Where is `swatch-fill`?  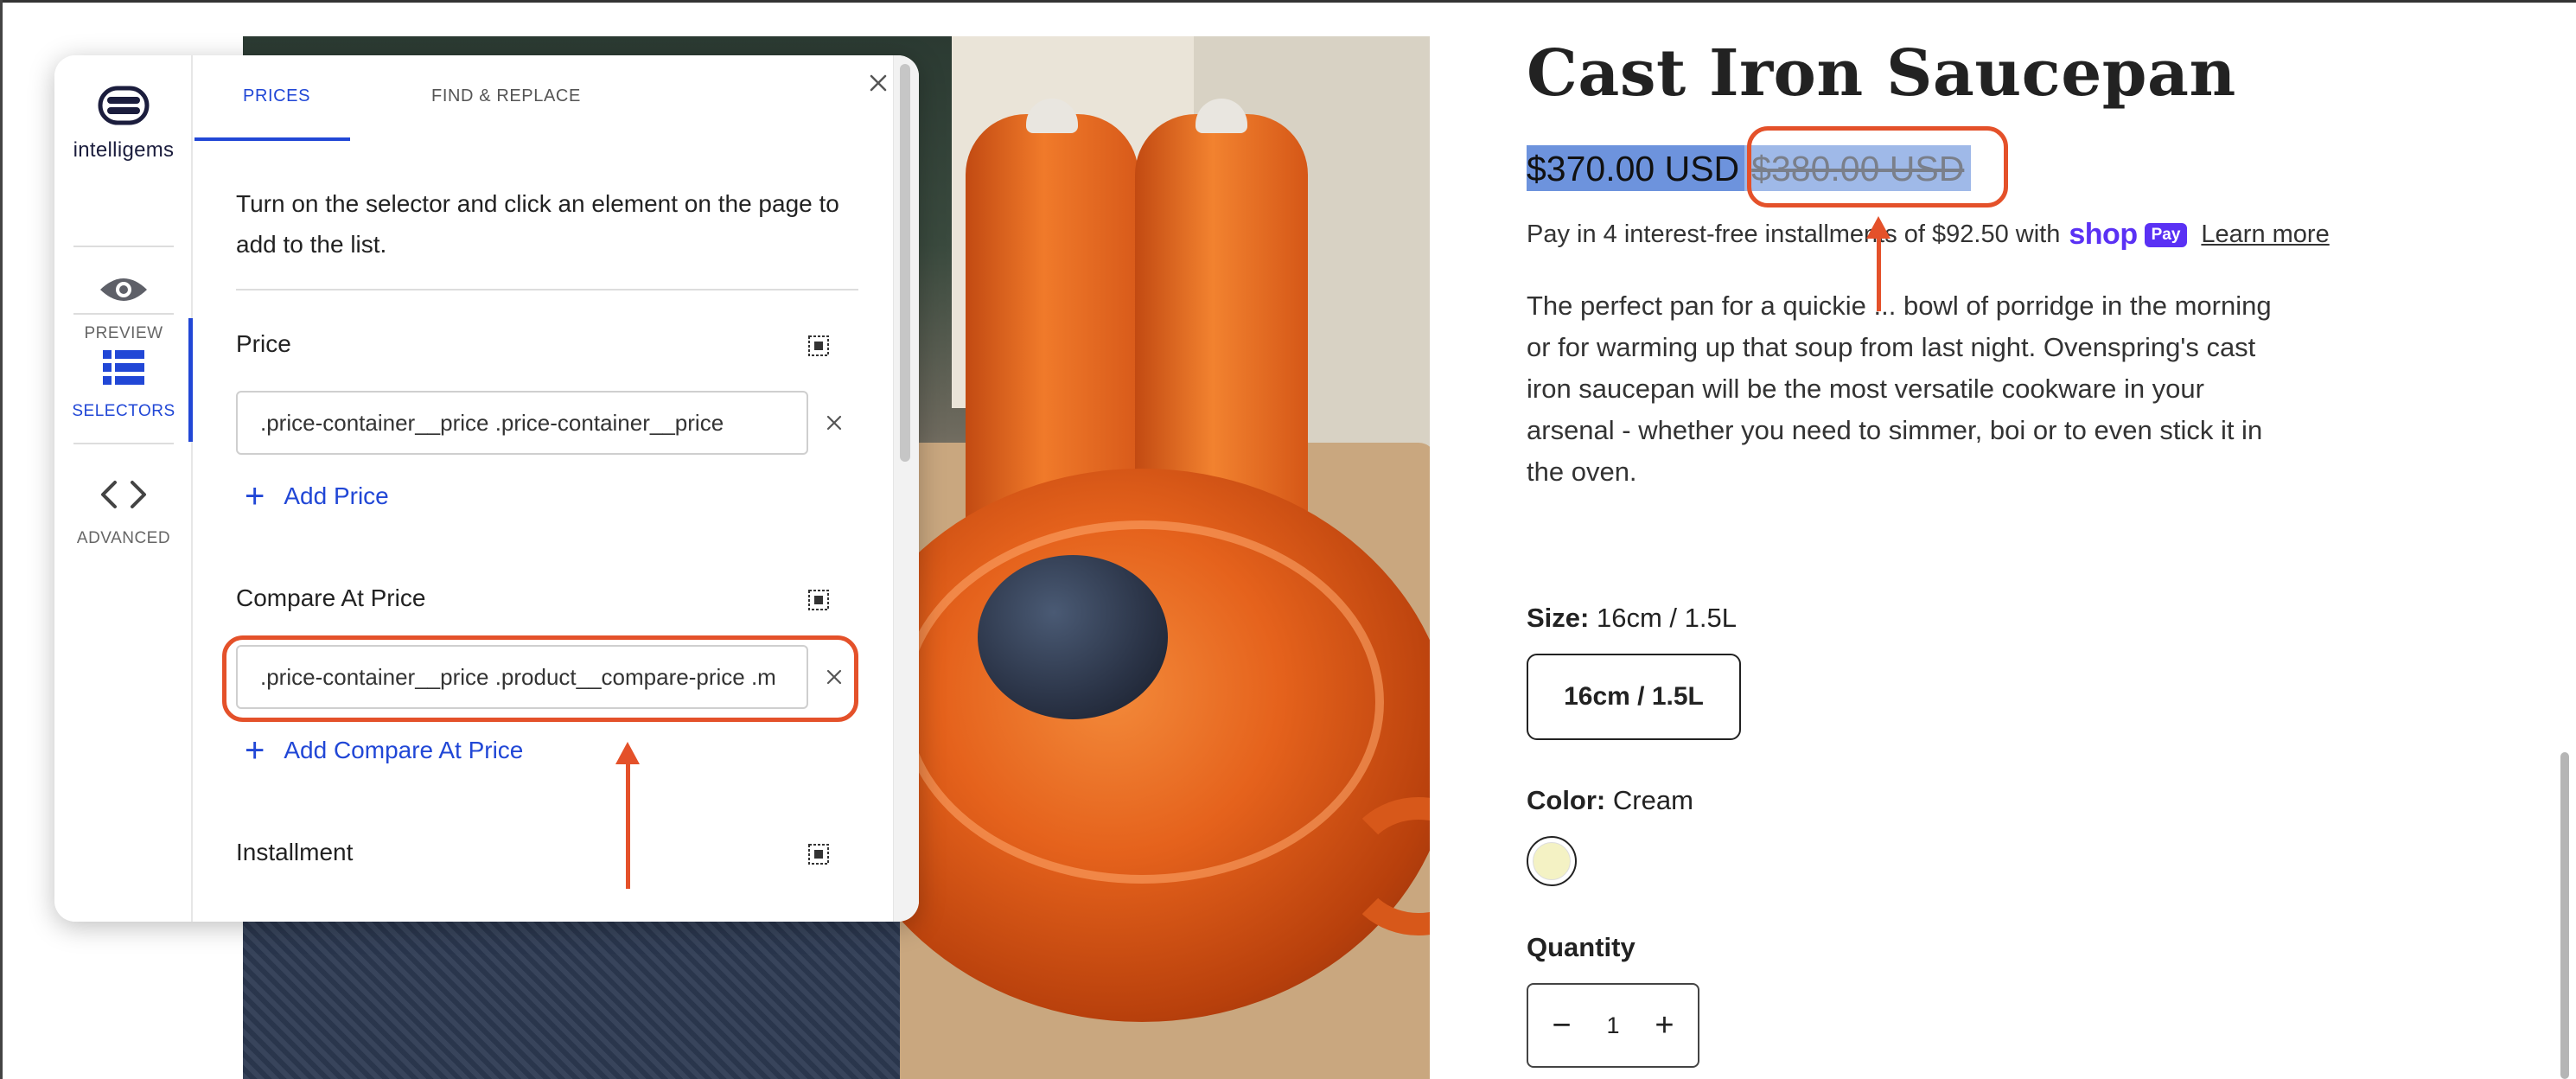
swatch-fill is located at coordinates (1552, 861).